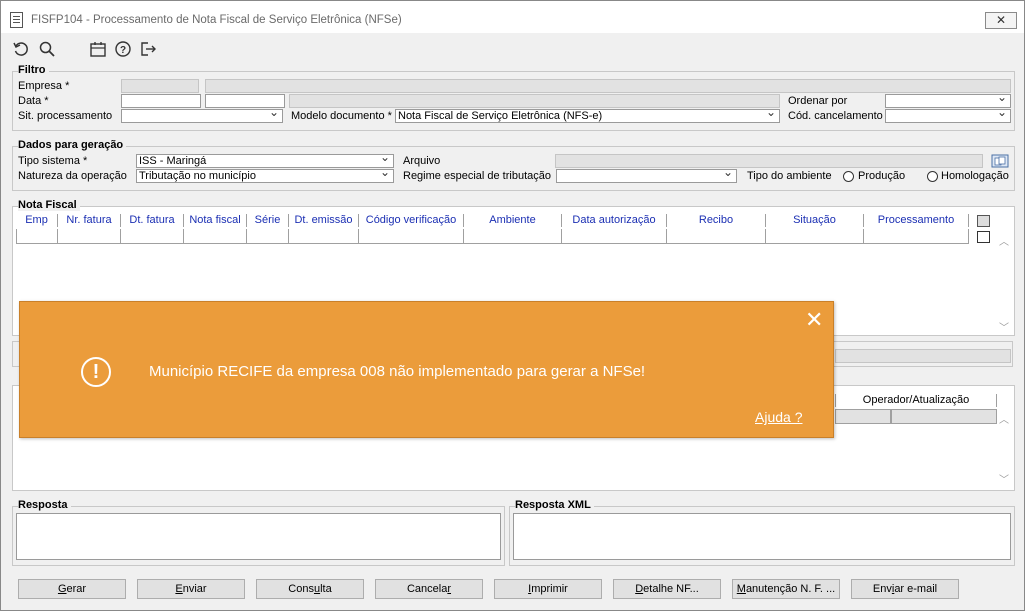  I want to click on cancelar-button: Cancelar, so click(429, 589).